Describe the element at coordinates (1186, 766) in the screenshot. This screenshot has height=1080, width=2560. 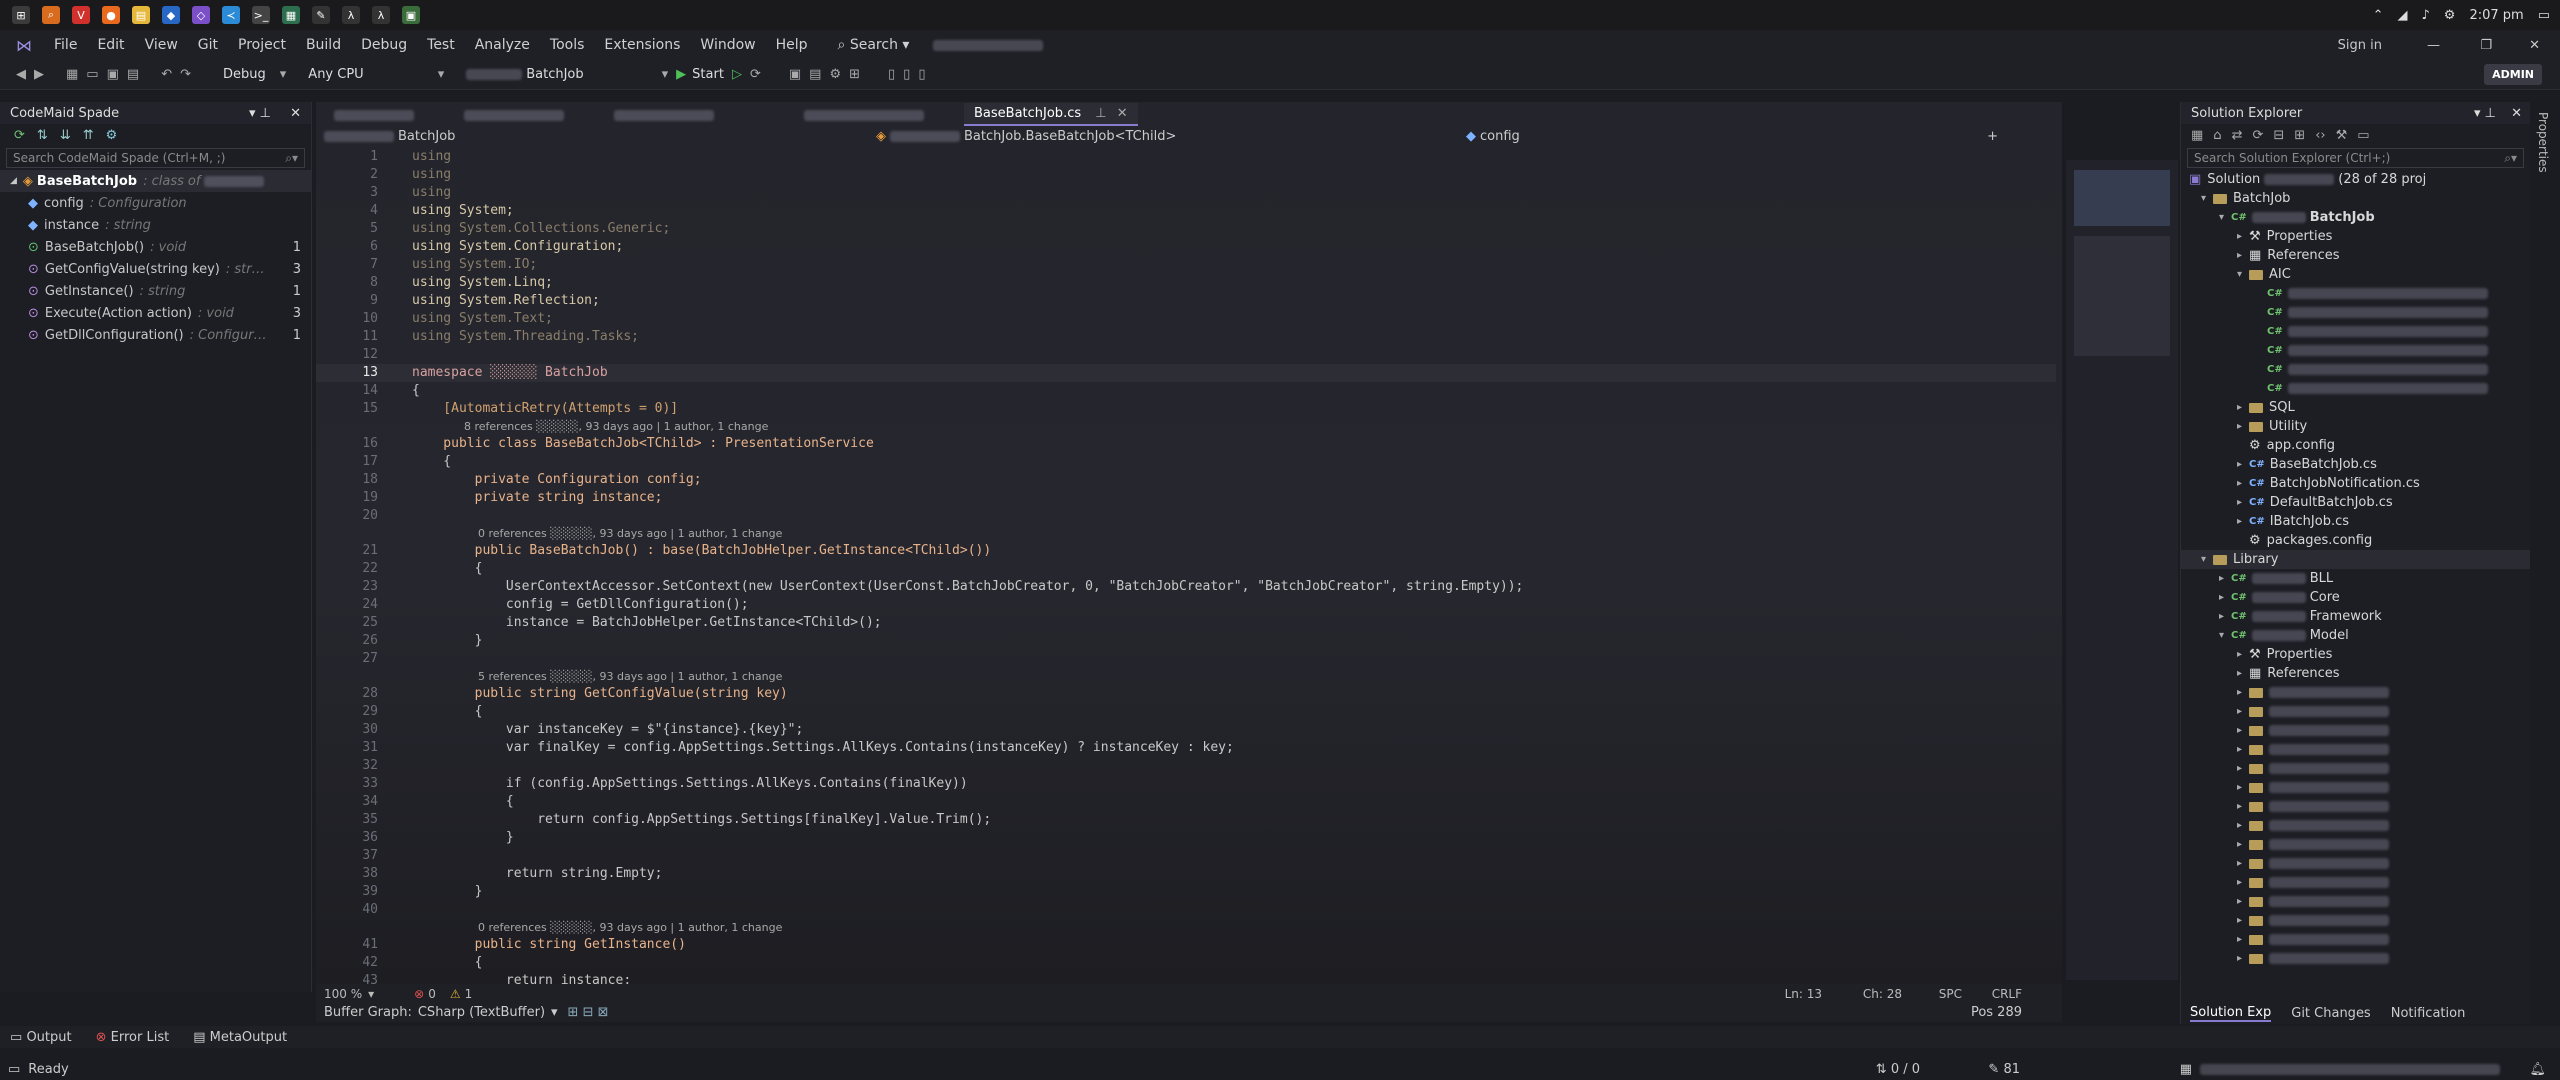
I see `code-line: 32` at that location.